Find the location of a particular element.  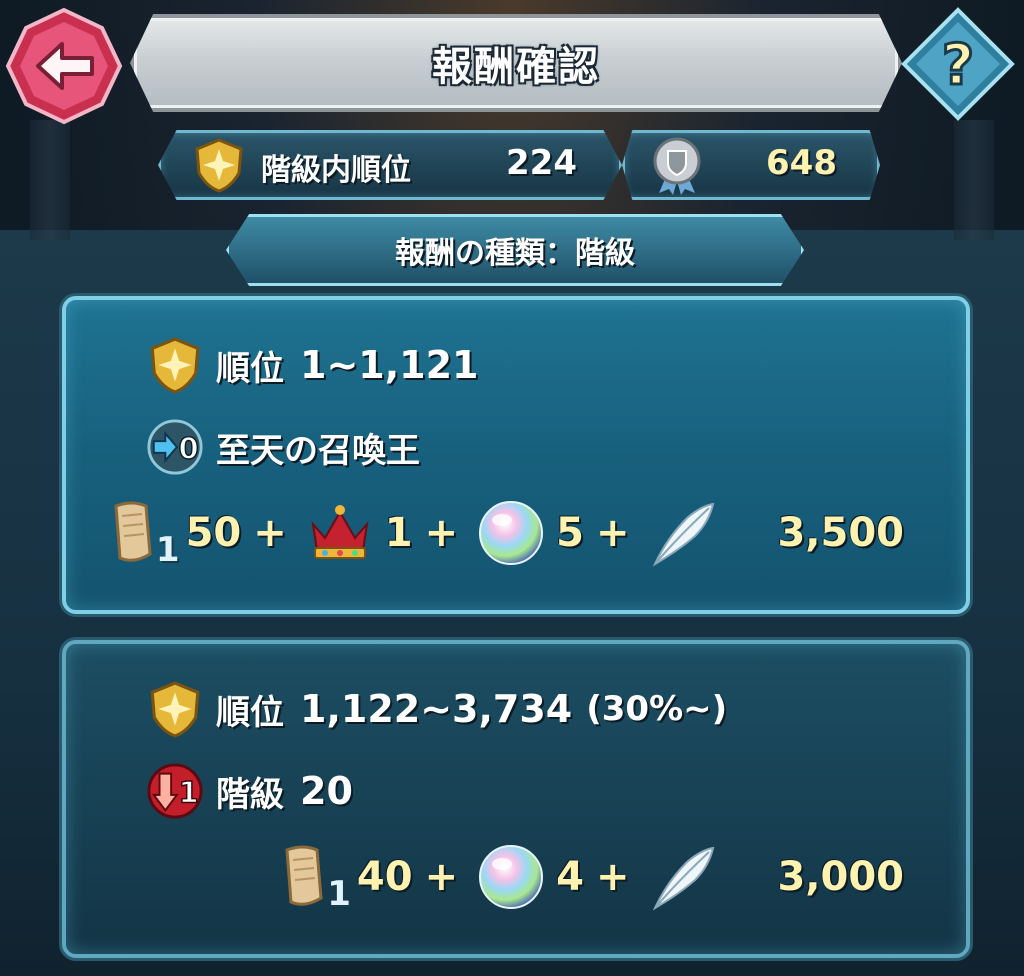

question-icon: ? is located at coordinates (958, 64).